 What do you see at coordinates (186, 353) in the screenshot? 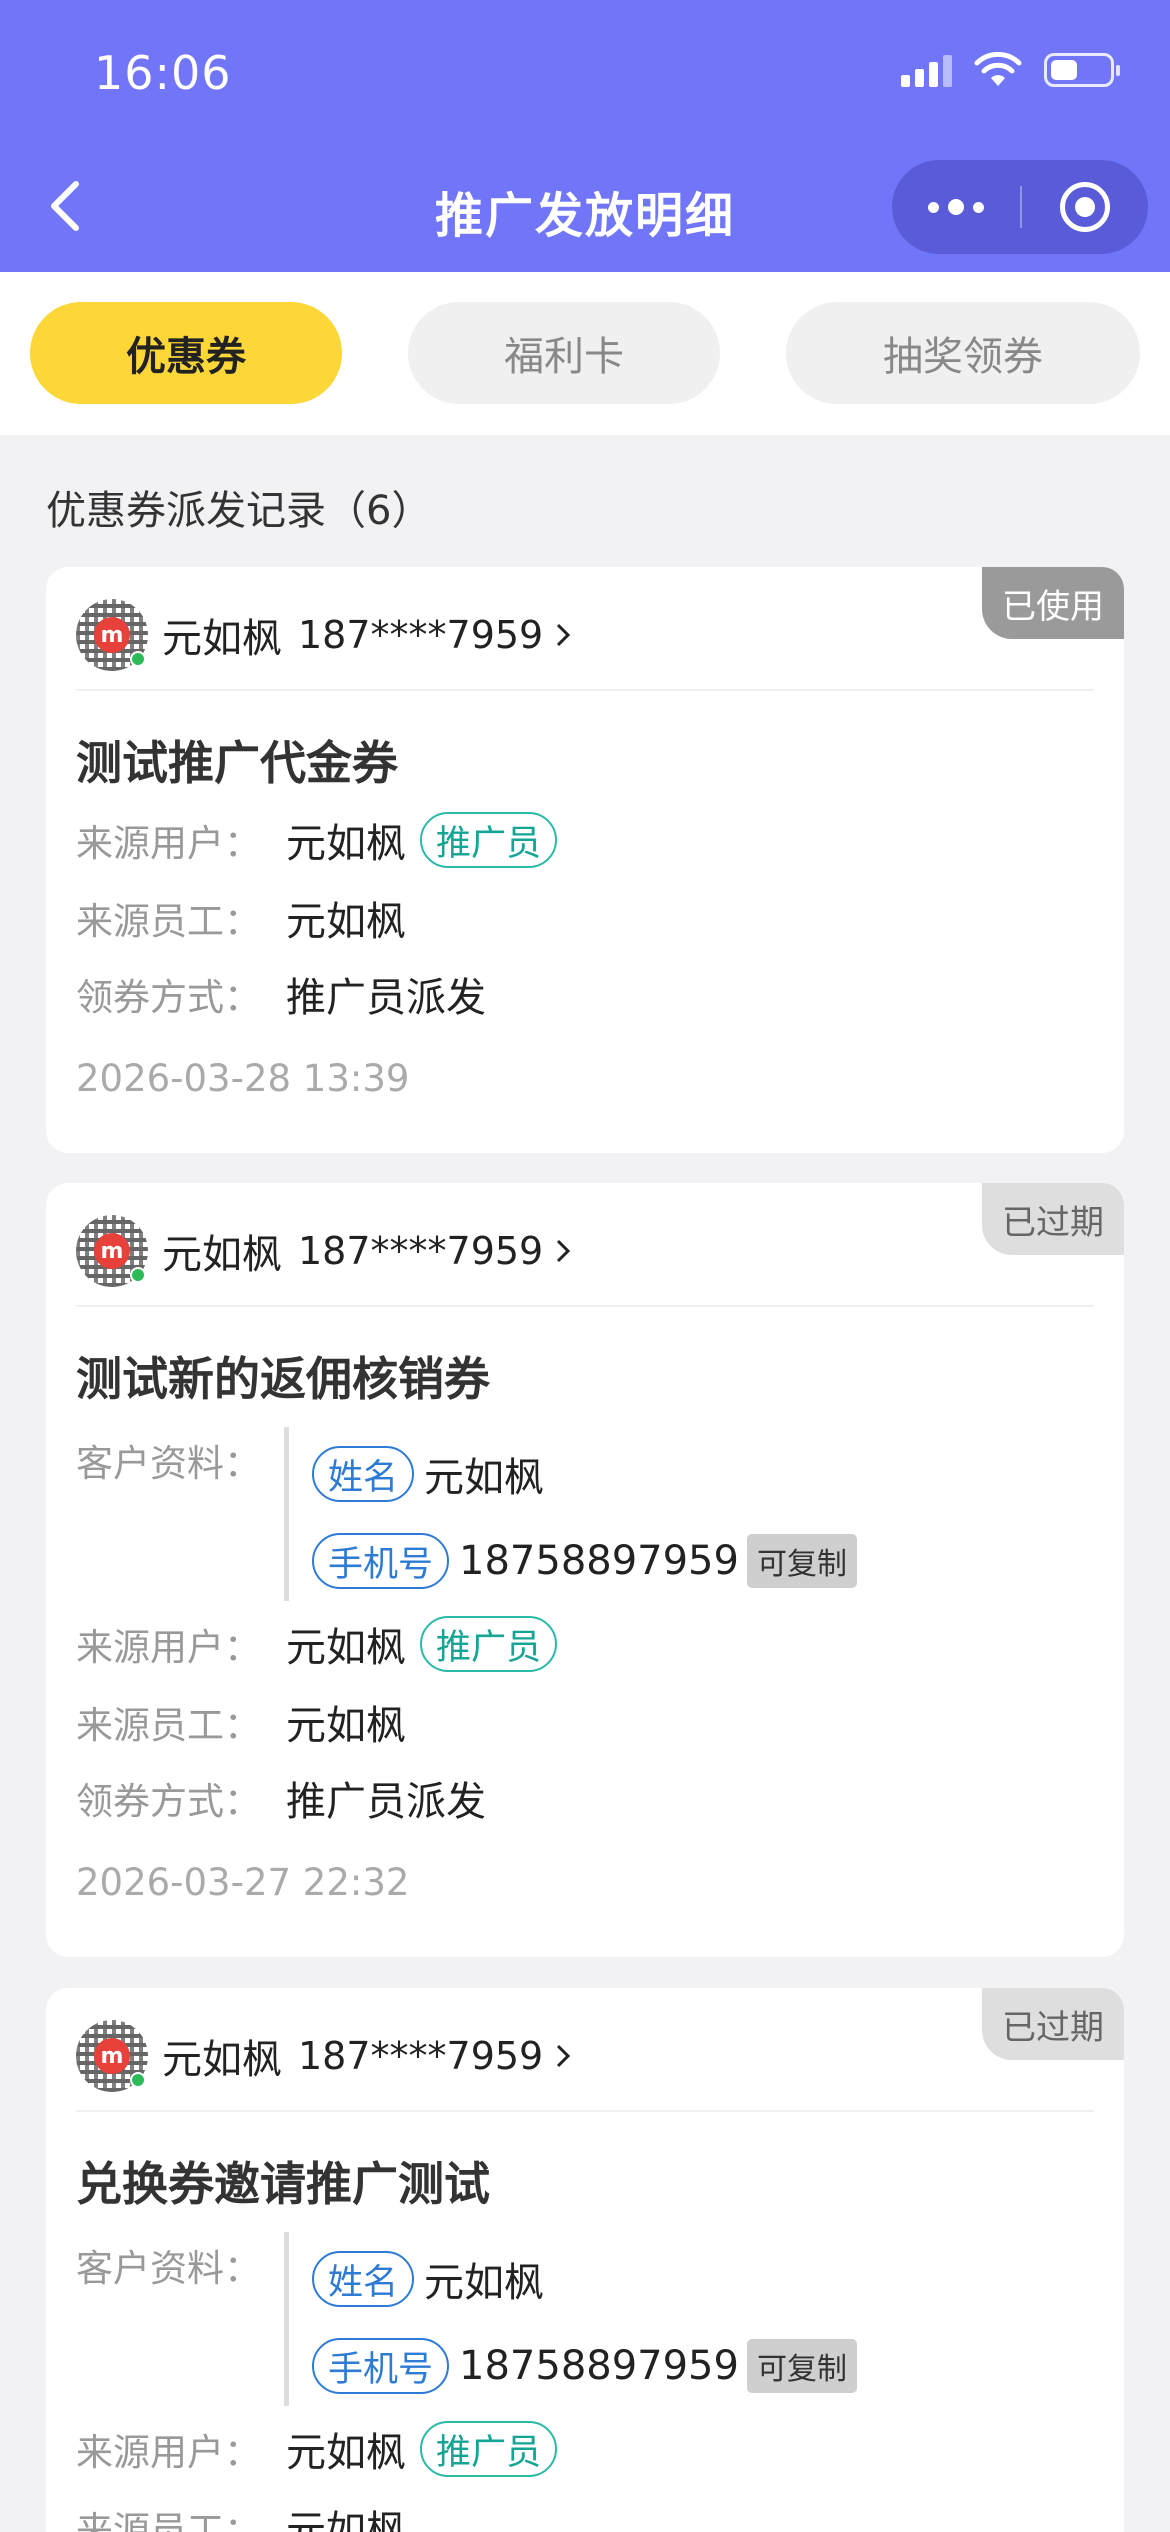
I see `tab-coupon: 优惠券` at bounding box center [186, 353].